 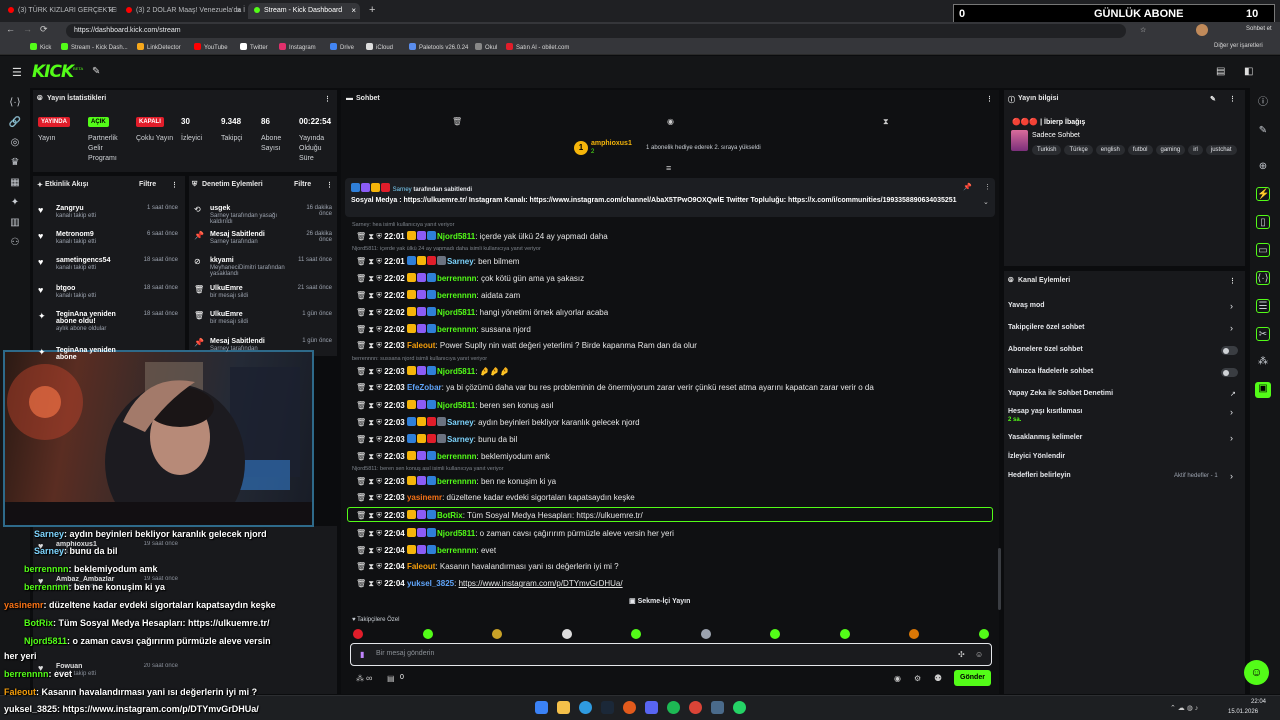 I want to click on stream-tag: irl, so click(x=1195, y=150).